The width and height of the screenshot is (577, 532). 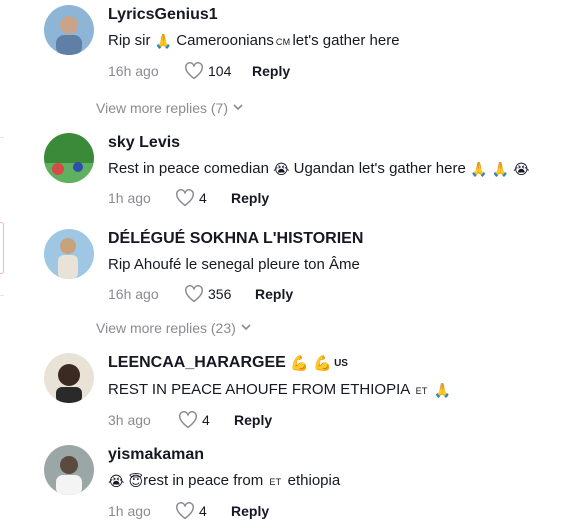 I want to click on flag-us-icon: US, so click(x=341, y=363).